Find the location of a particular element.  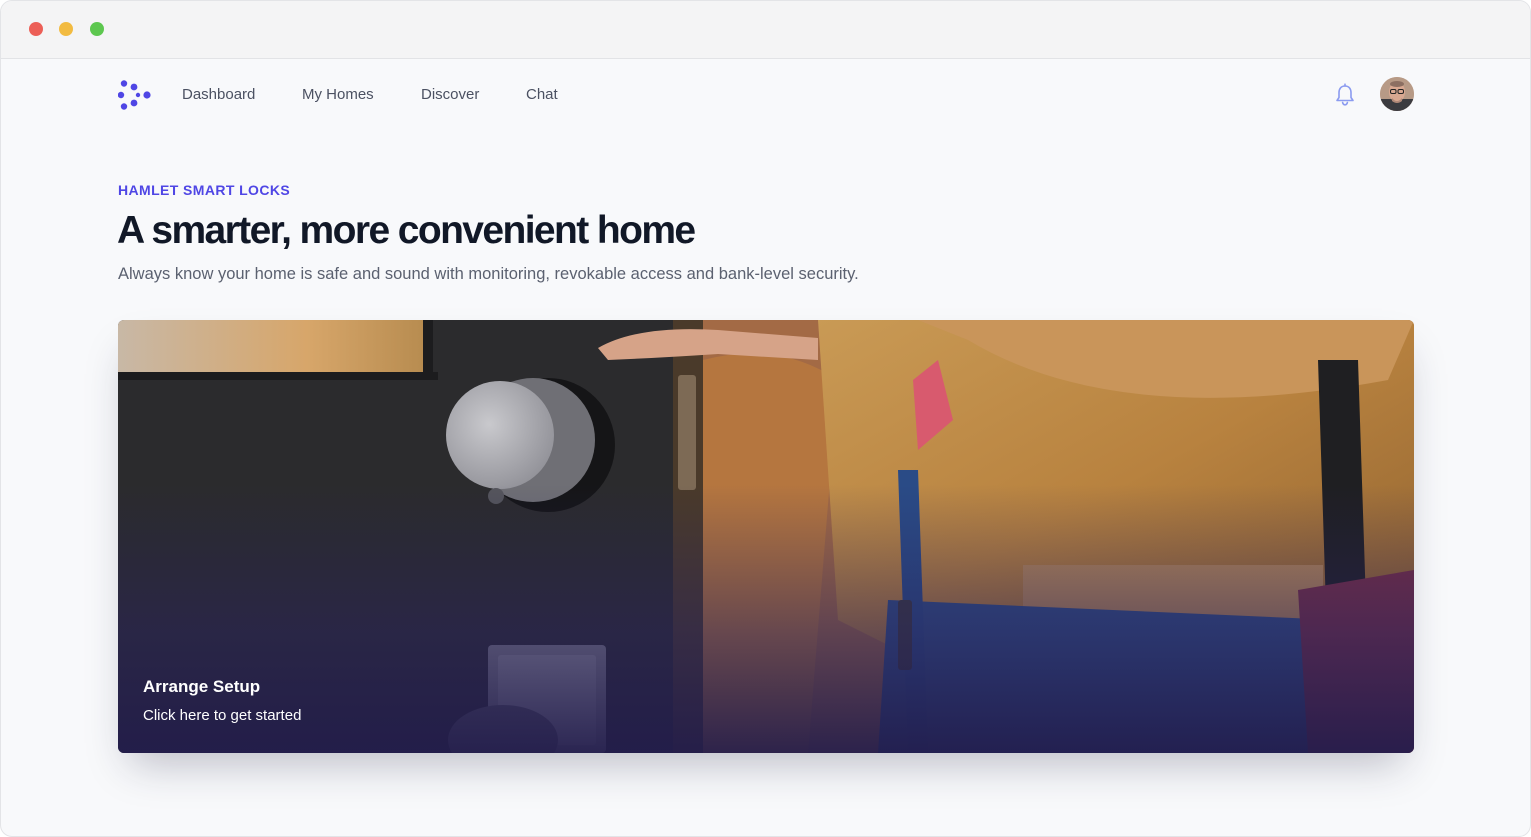

avatar-portrait-icon is located at coordinates (1397, 94).